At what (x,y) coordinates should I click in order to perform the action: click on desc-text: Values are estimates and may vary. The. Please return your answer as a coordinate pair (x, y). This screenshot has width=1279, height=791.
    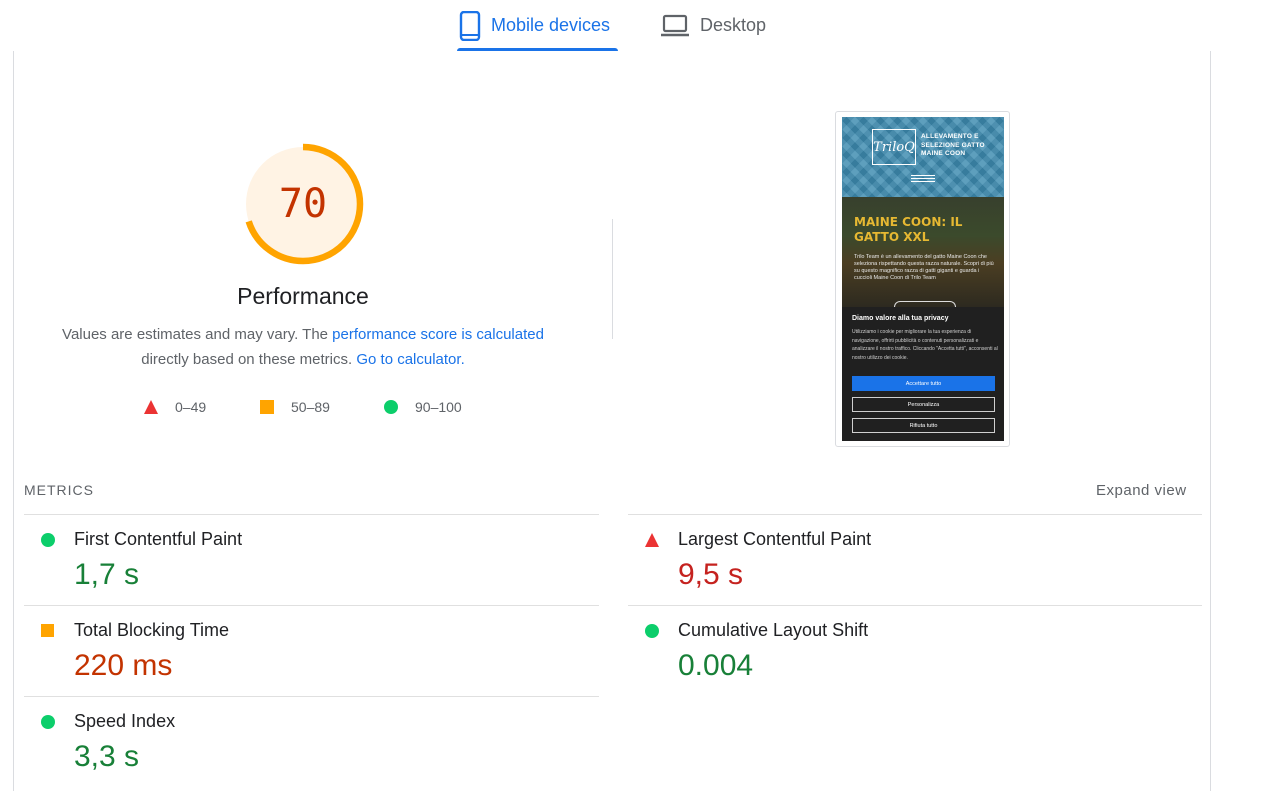
    Looking at the image, I should click on (197, 334).